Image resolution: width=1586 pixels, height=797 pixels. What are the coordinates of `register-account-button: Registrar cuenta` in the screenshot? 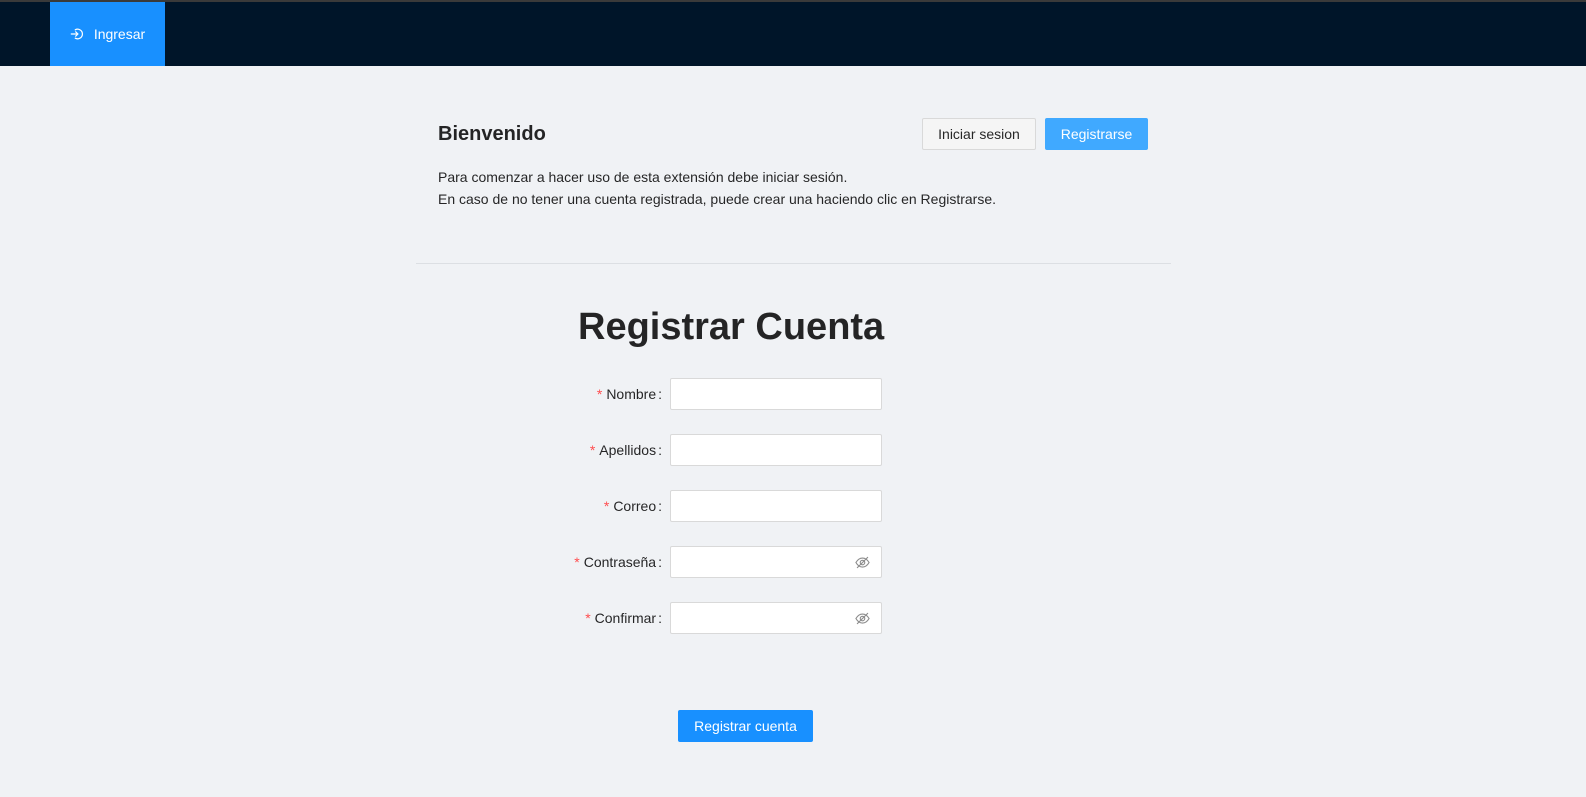 It's located at (745, 726).